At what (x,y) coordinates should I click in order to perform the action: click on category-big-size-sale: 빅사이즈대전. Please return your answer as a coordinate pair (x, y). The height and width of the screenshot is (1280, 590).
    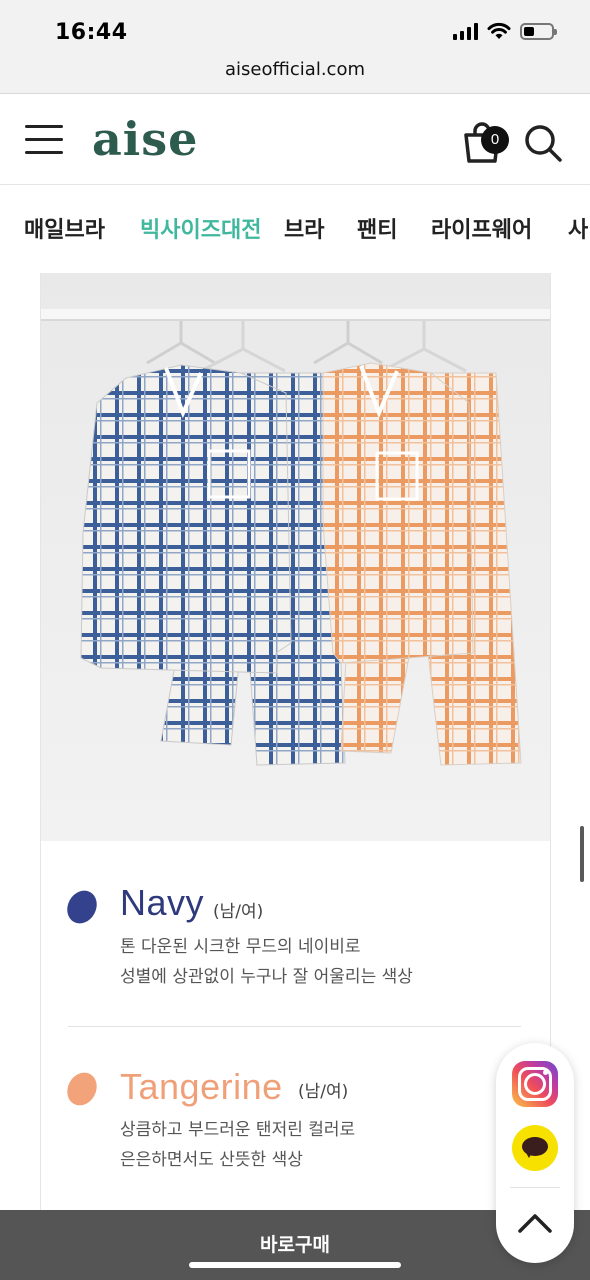
    Looking at the image, I should click on (200, 228).